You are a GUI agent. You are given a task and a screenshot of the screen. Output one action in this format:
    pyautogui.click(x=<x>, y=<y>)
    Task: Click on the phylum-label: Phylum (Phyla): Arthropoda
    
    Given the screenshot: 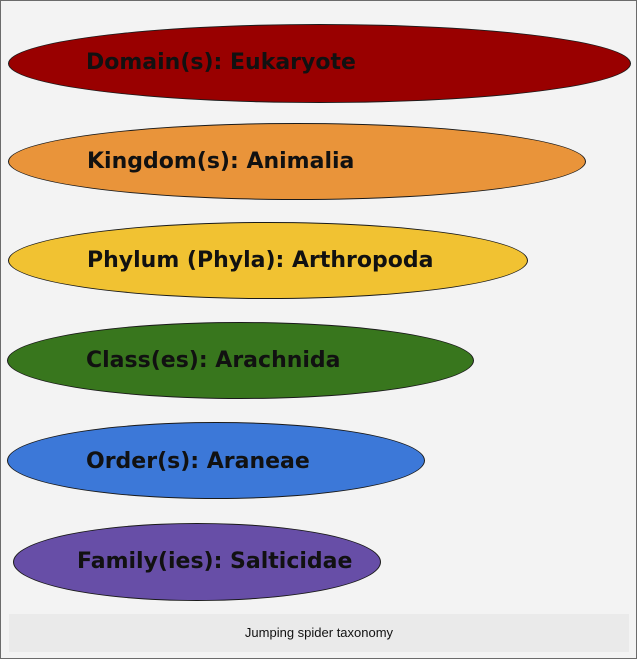 What is the action you would take?
    pyautogui.click(x=260, y=260)
    